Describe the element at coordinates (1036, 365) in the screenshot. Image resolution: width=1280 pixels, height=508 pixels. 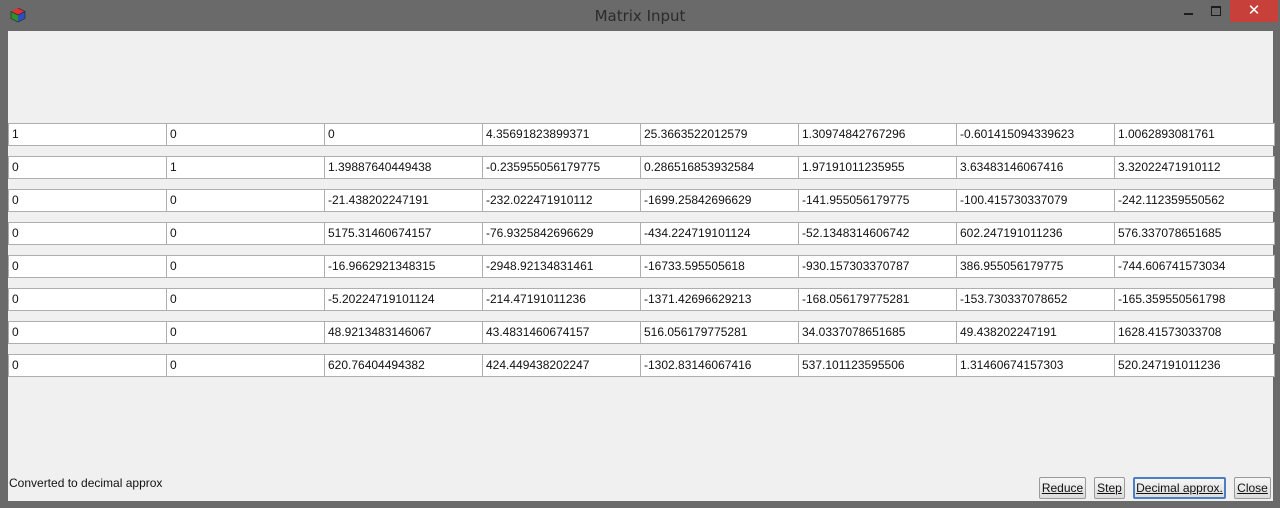
I see `matrix-cell-input: 1.31460674157303` at that location.